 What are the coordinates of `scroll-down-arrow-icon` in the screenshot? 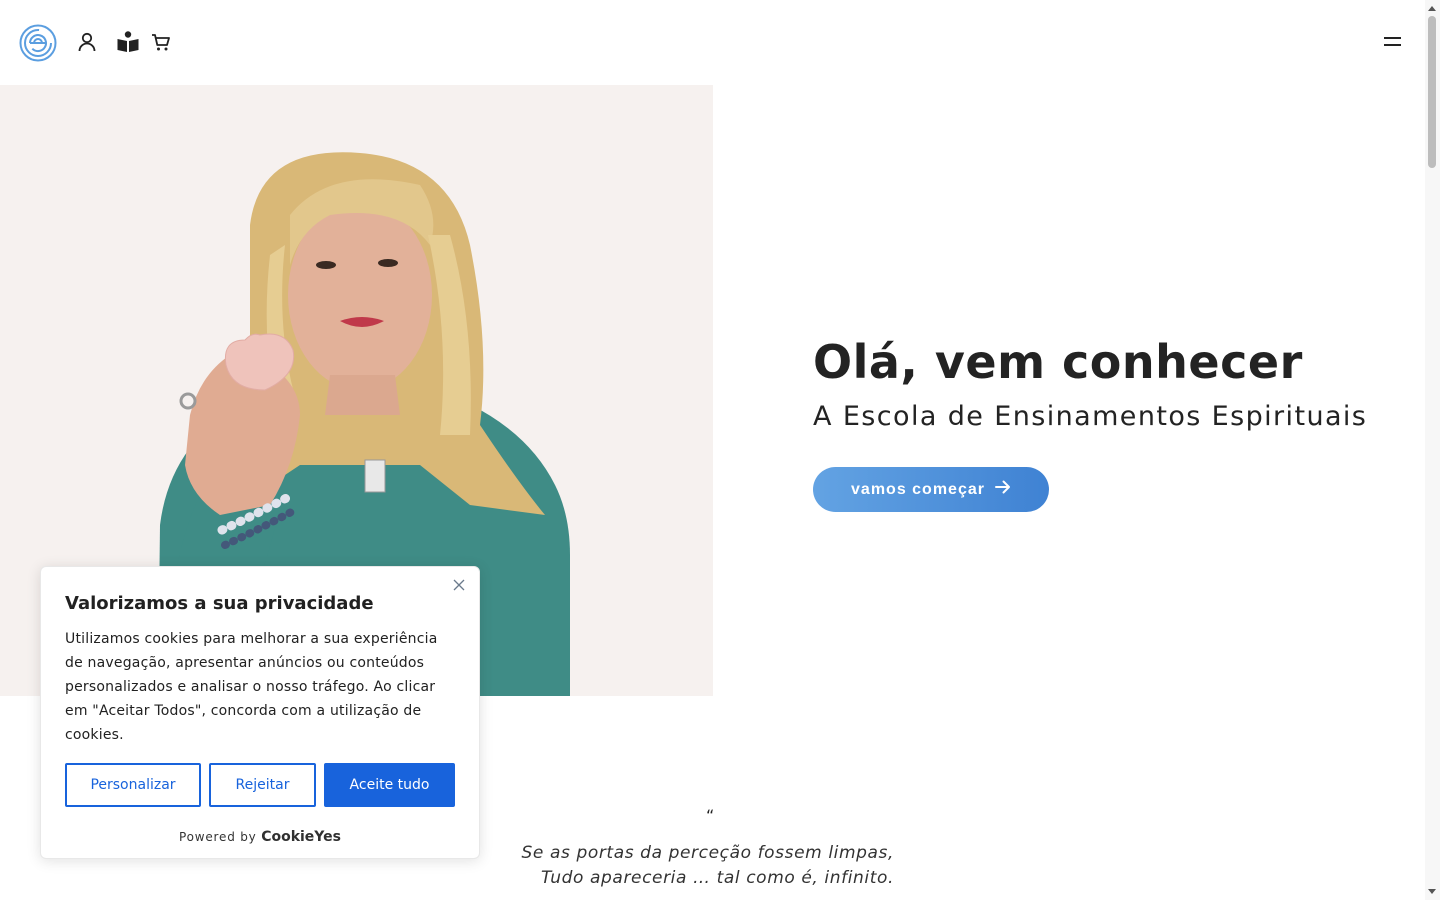 It's located at (1432, 891).